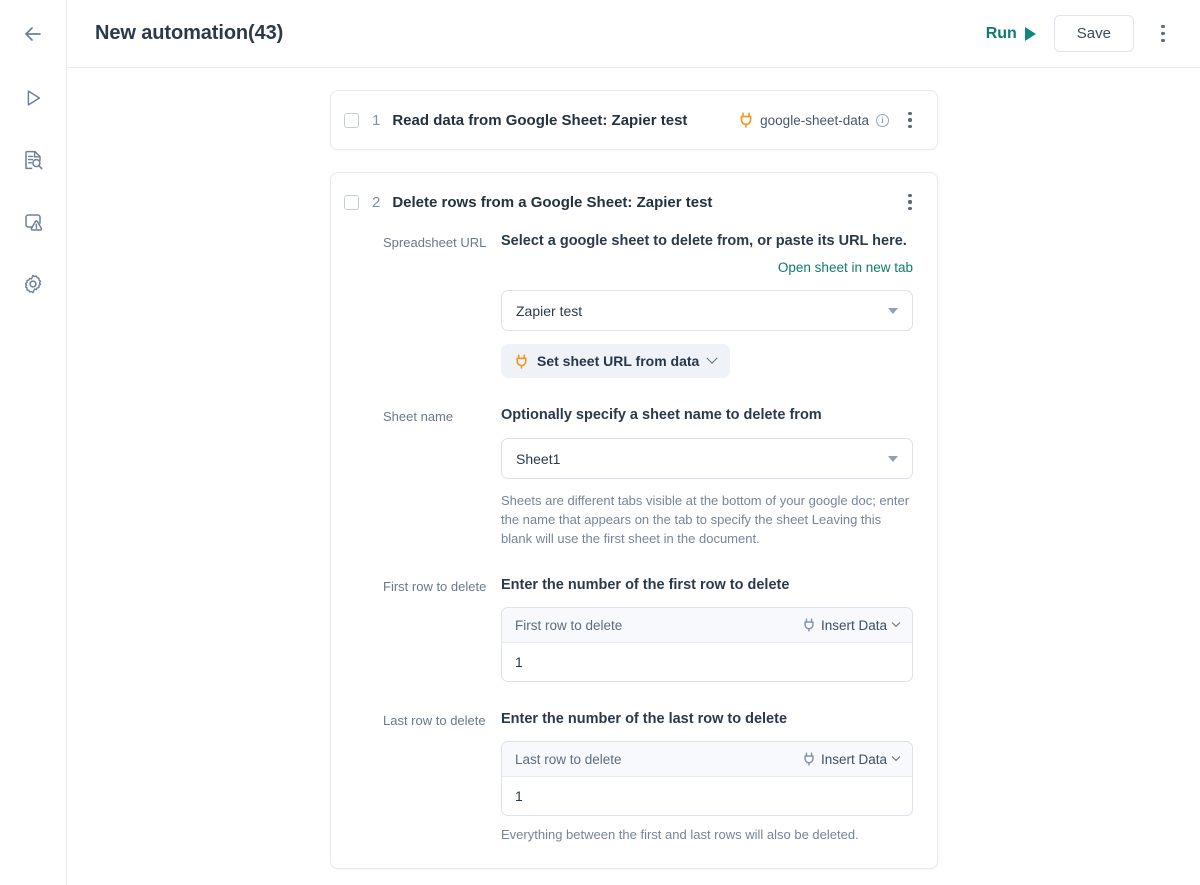  Describe the element at coordinates (569, 625) in the screenshot. I see `input-placeholder-label: First row to delete` at that location.